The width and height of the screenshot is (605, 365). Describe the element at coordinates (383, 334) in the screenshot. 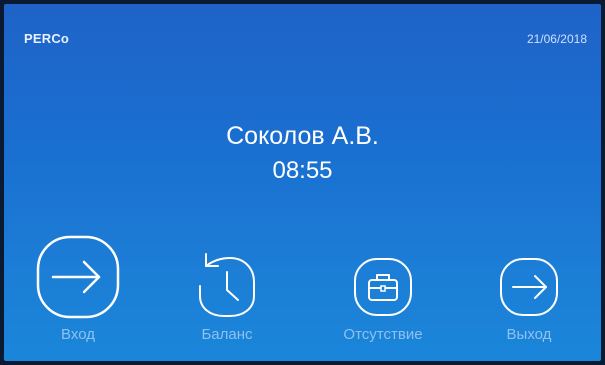

I see `absence-label: Отсутствие` at that location.